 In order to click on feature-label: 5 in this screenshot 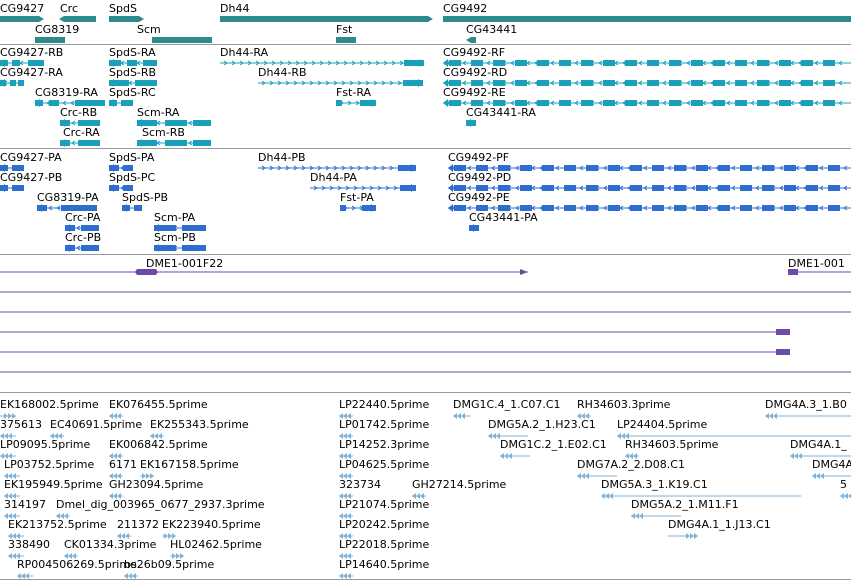, I will do `click(843, 484)`.